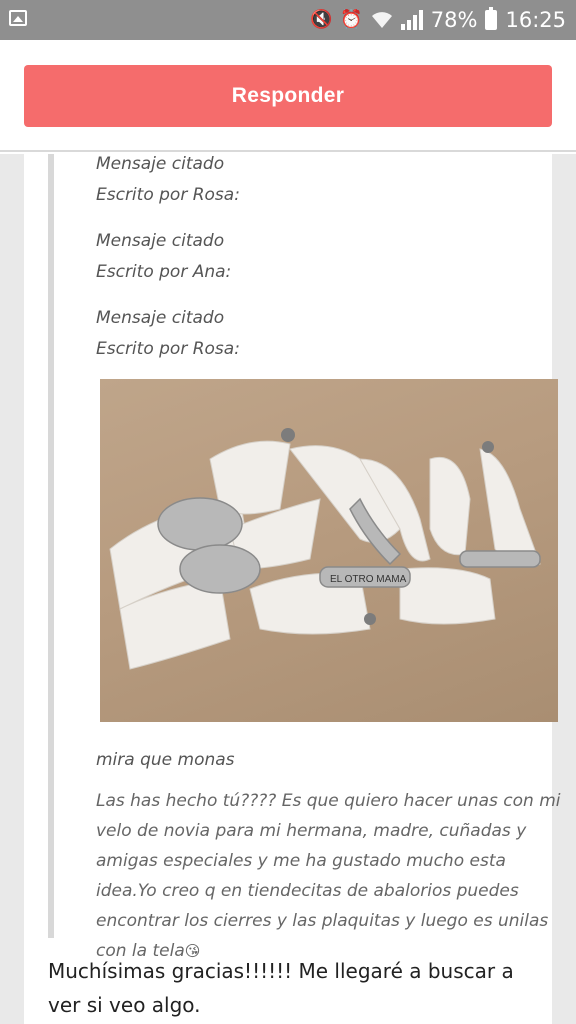 This screenshot has width=576, height=1024. Describe the element at coordinates (411, 20) in the screenshot. I see `signal-icon` at that location.